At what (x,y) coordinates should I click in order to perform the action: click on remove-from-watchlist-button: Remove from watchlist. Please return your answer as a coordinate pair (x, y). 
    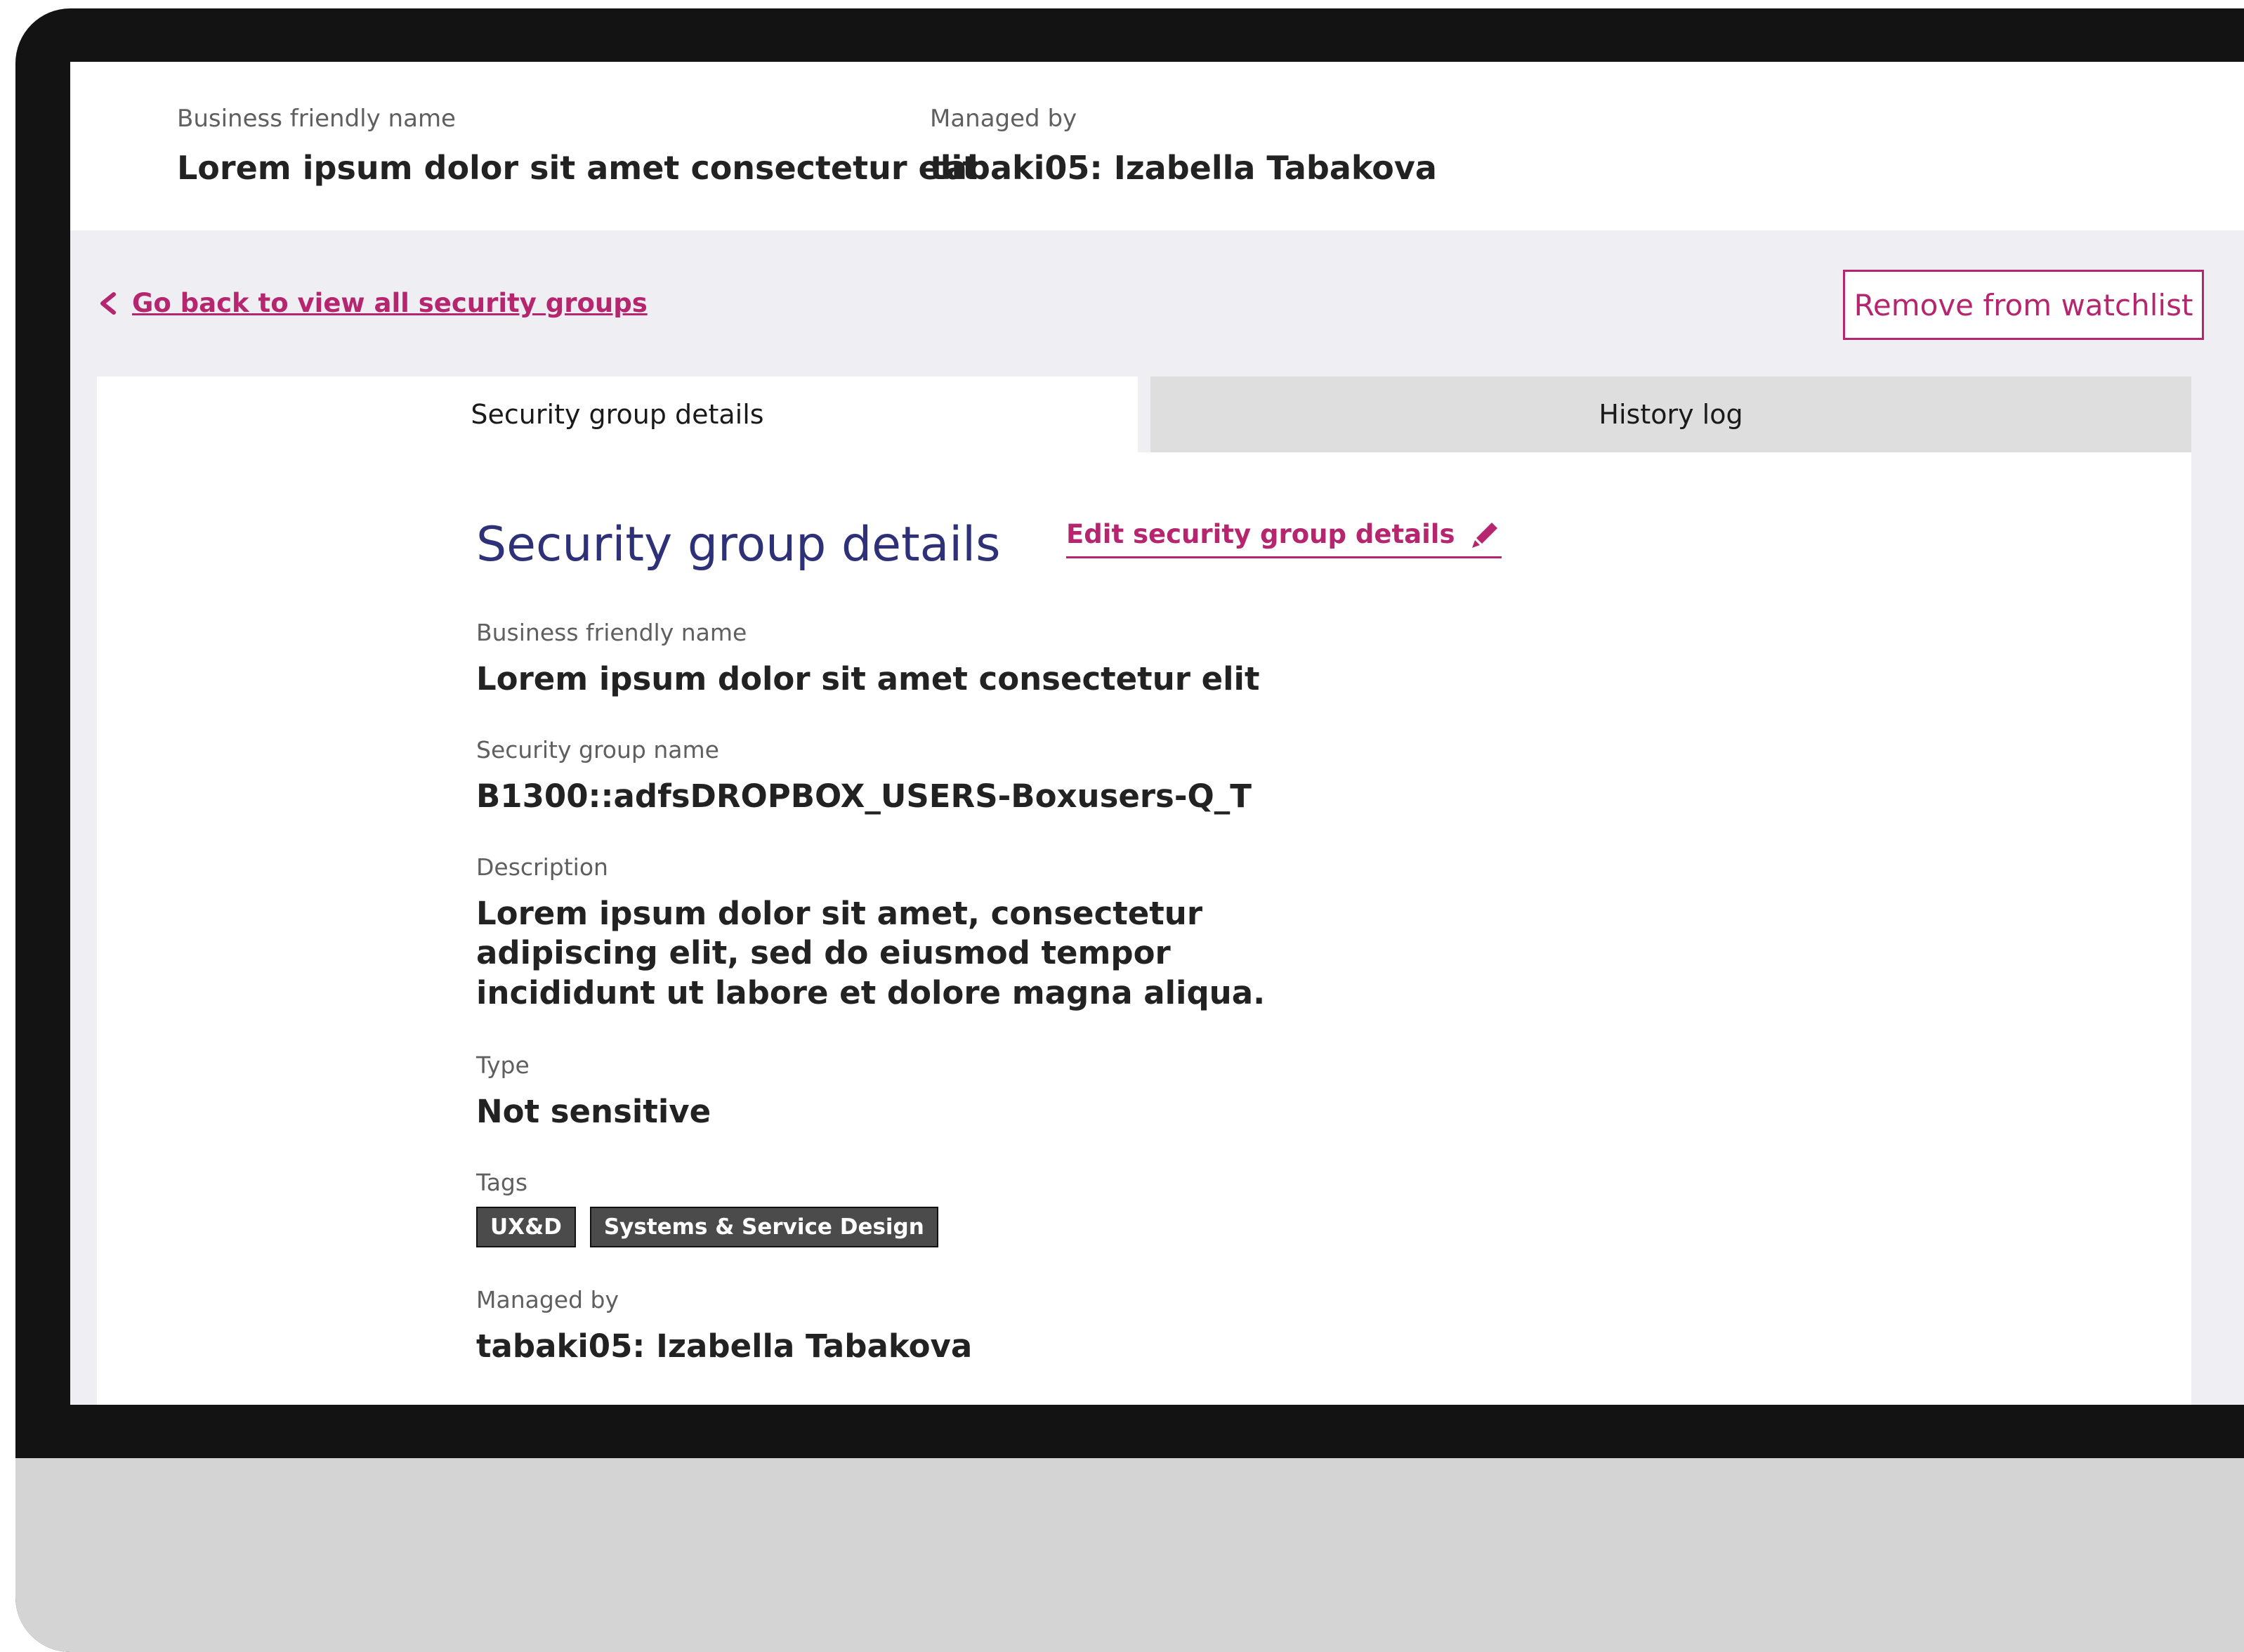
    Looking at the image, I should click on (2023, 305).